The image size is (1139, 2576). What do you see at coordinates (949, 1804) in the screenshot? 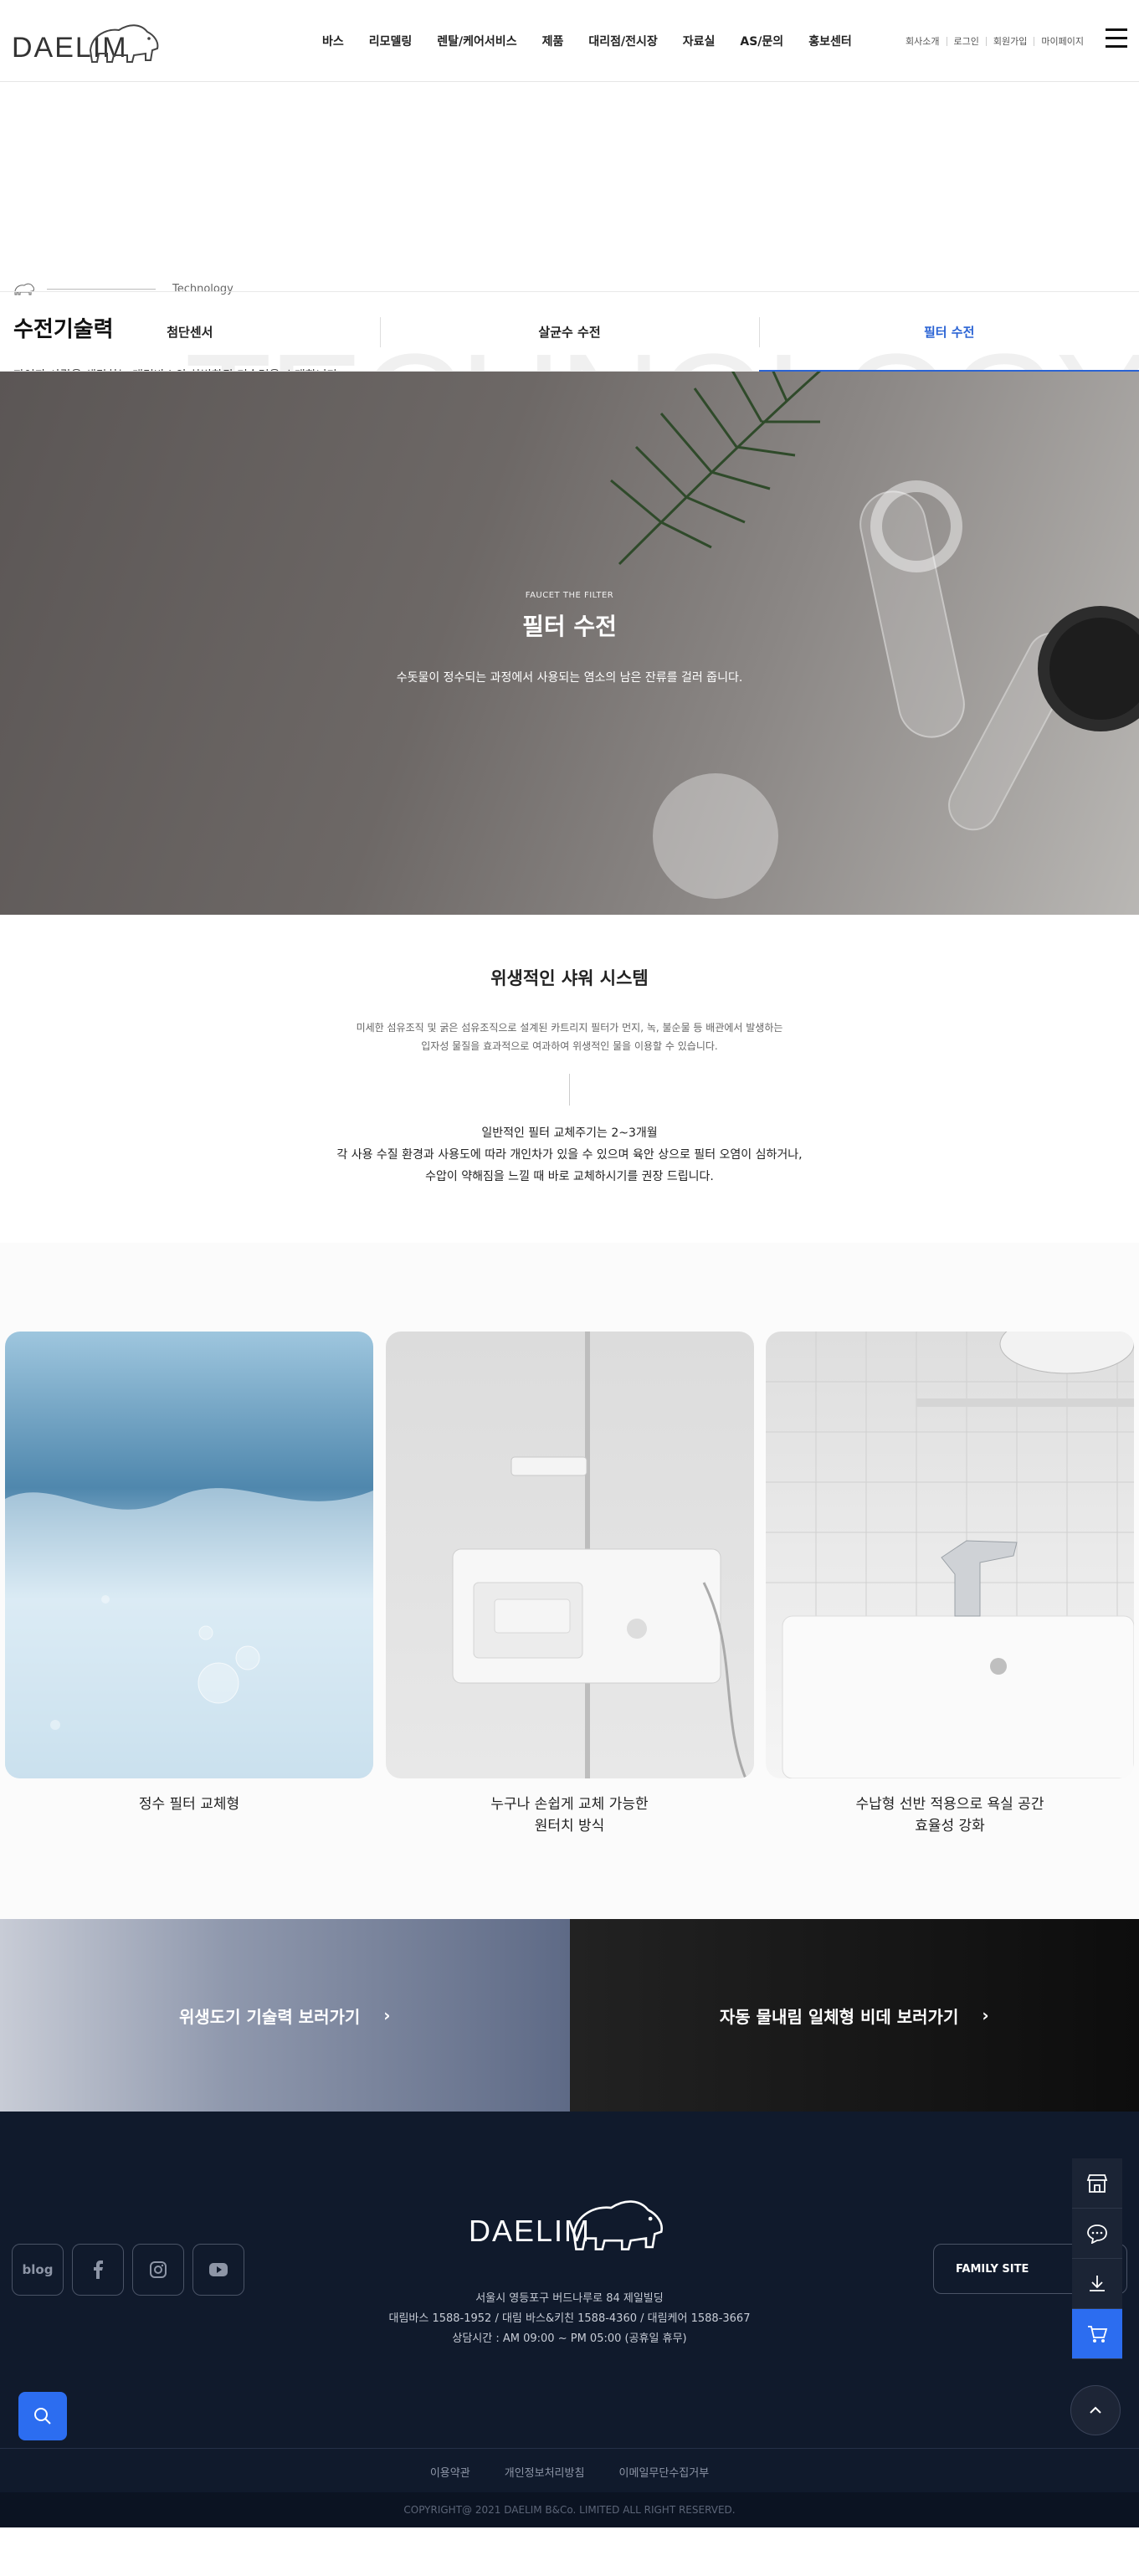
I see `card-label-line: 수납형 선반 적용으로 욕실 공간` at bounding box center [949, 1804].